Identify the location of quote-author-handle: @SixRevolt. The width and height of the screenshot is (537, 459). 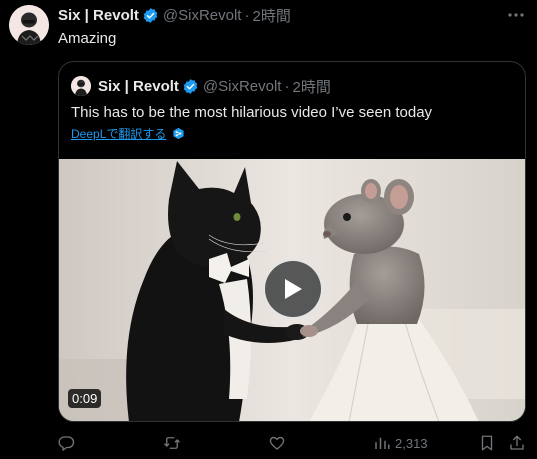
(242, 86).